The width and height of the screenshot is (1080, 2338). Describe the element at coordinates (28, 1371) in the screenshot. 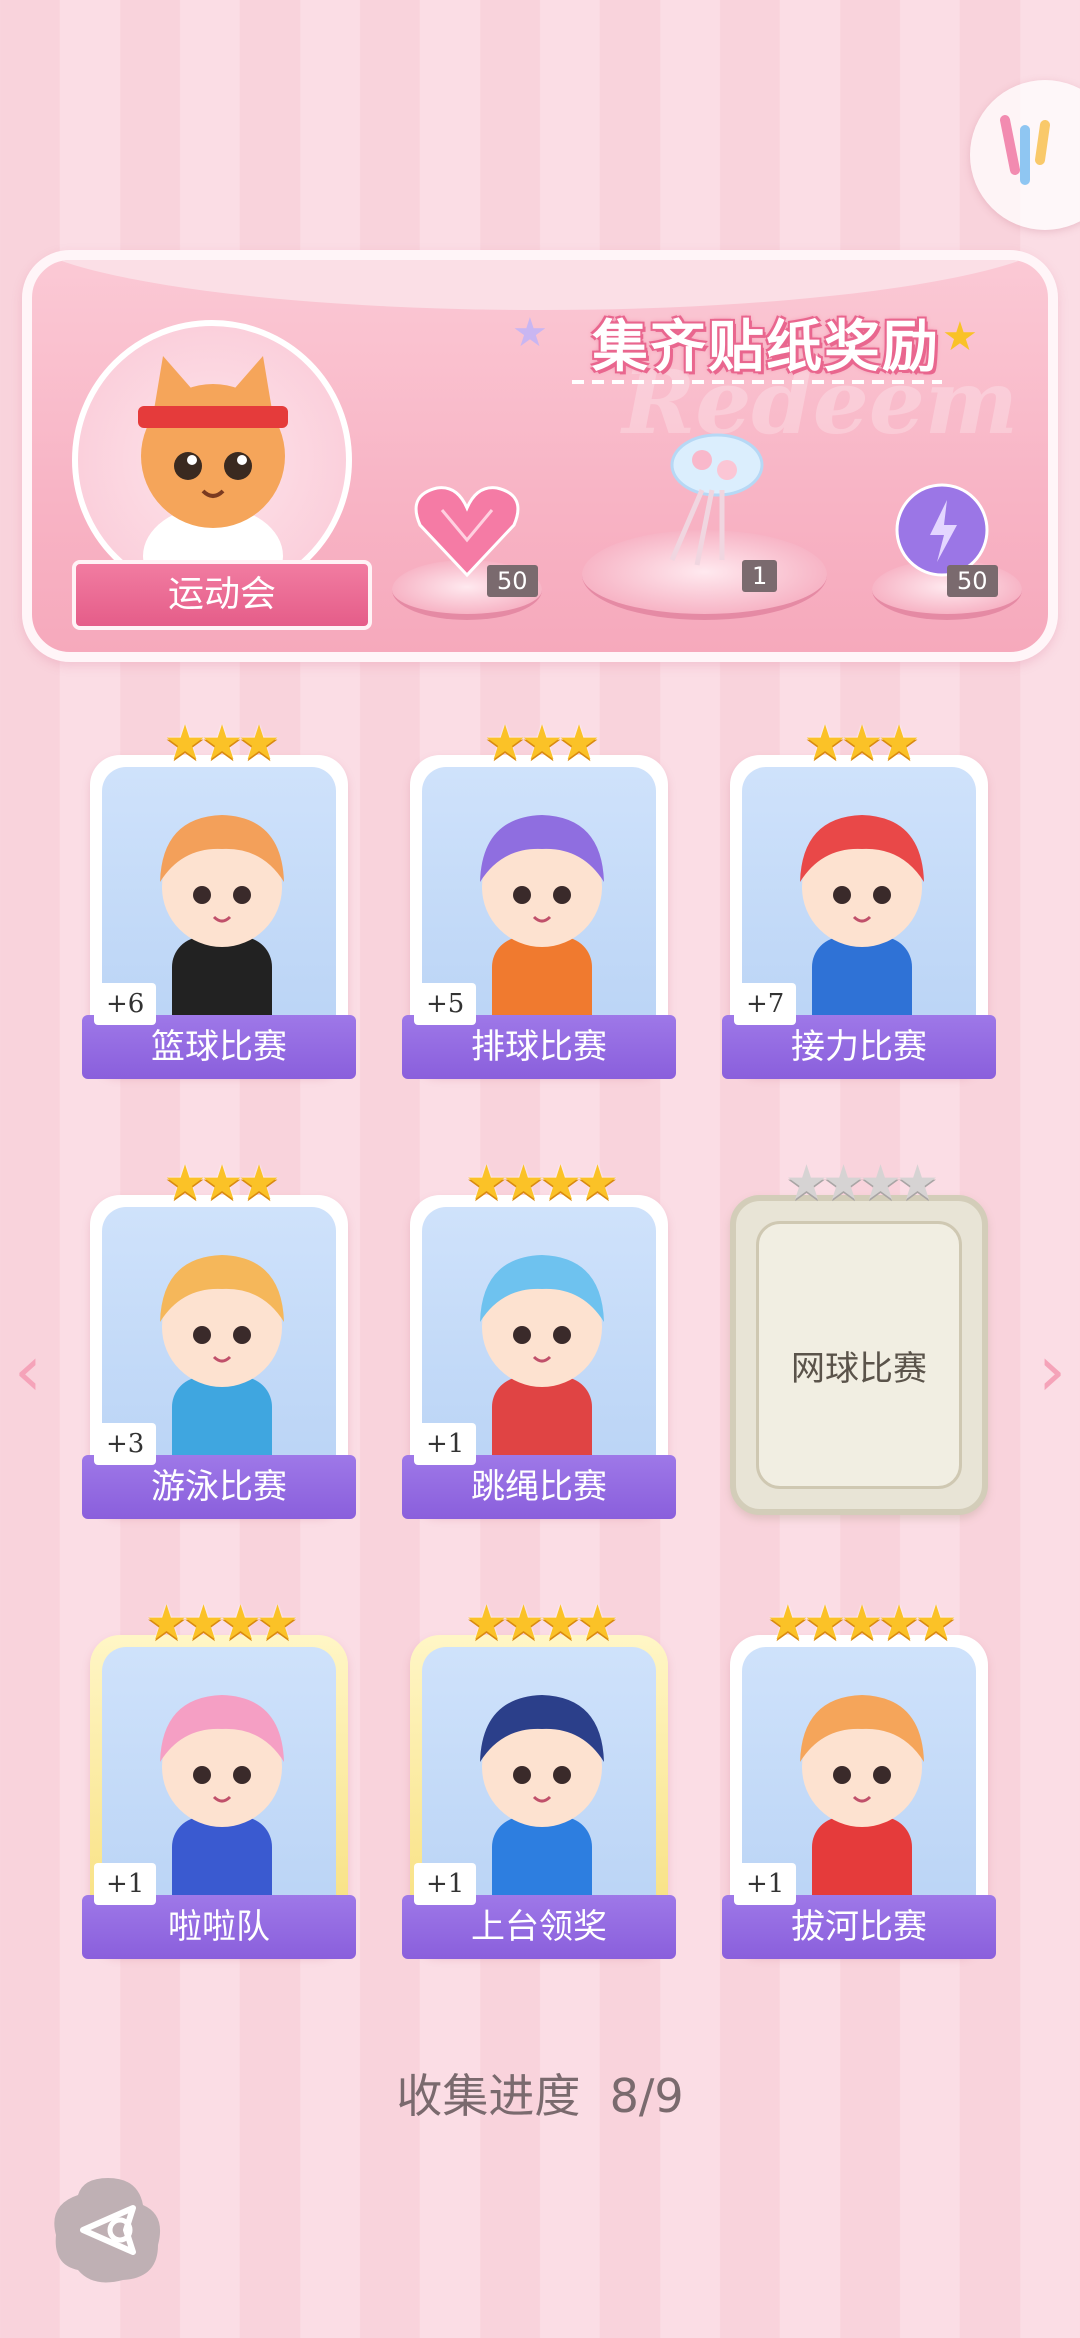

I see `previous-page-arrow: ‹` at that location.